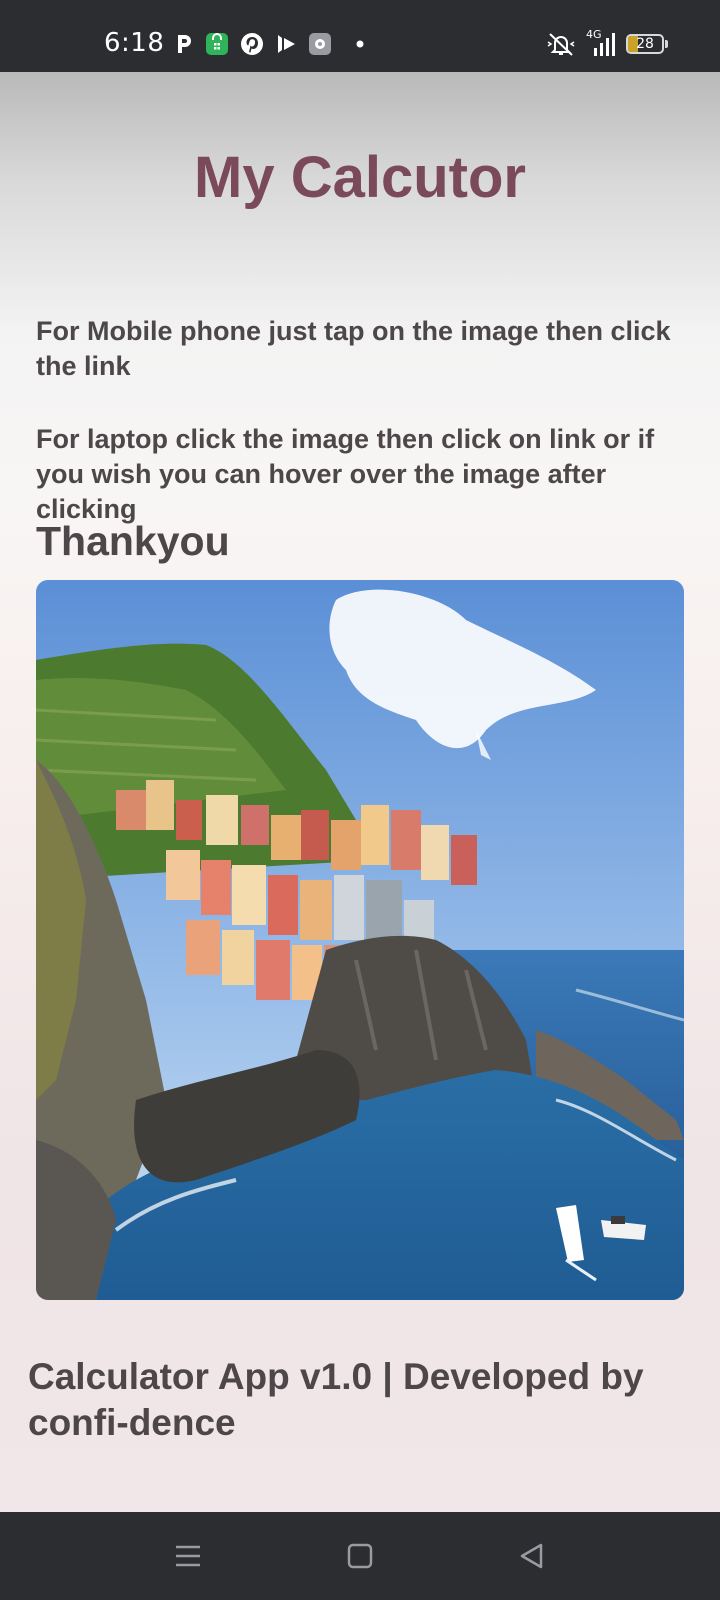 The image size is (720, 1600). I want to click on home-icon, so click(360, 1556).